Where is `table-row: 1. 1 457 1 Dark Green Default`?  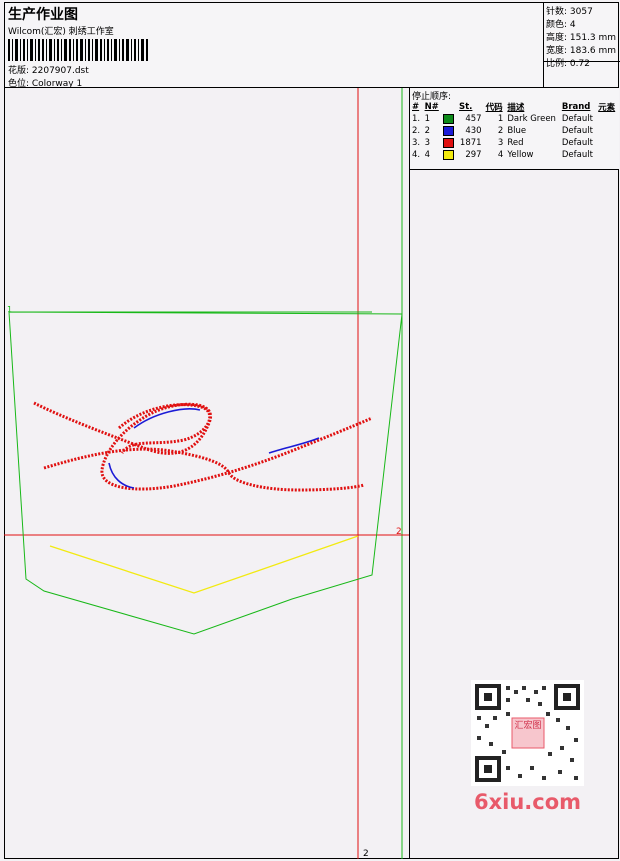
table-row: 1. 1 457 1 Dark Green Default is located at coordinates (514, 119).